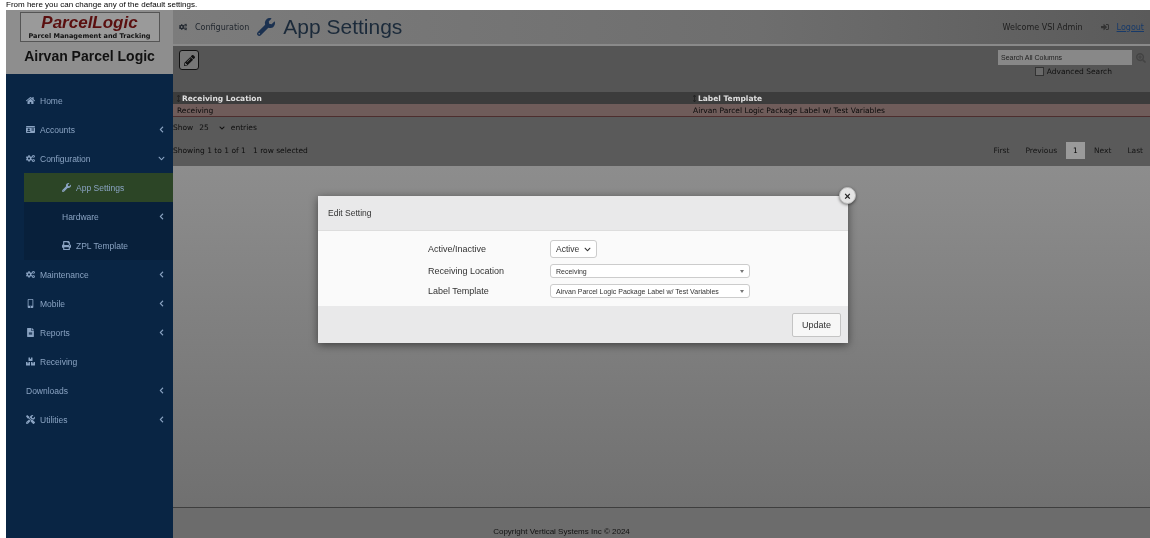  Describe the element at coordinates (30, 100) in the screenshot. I see `home-icon` at that location.